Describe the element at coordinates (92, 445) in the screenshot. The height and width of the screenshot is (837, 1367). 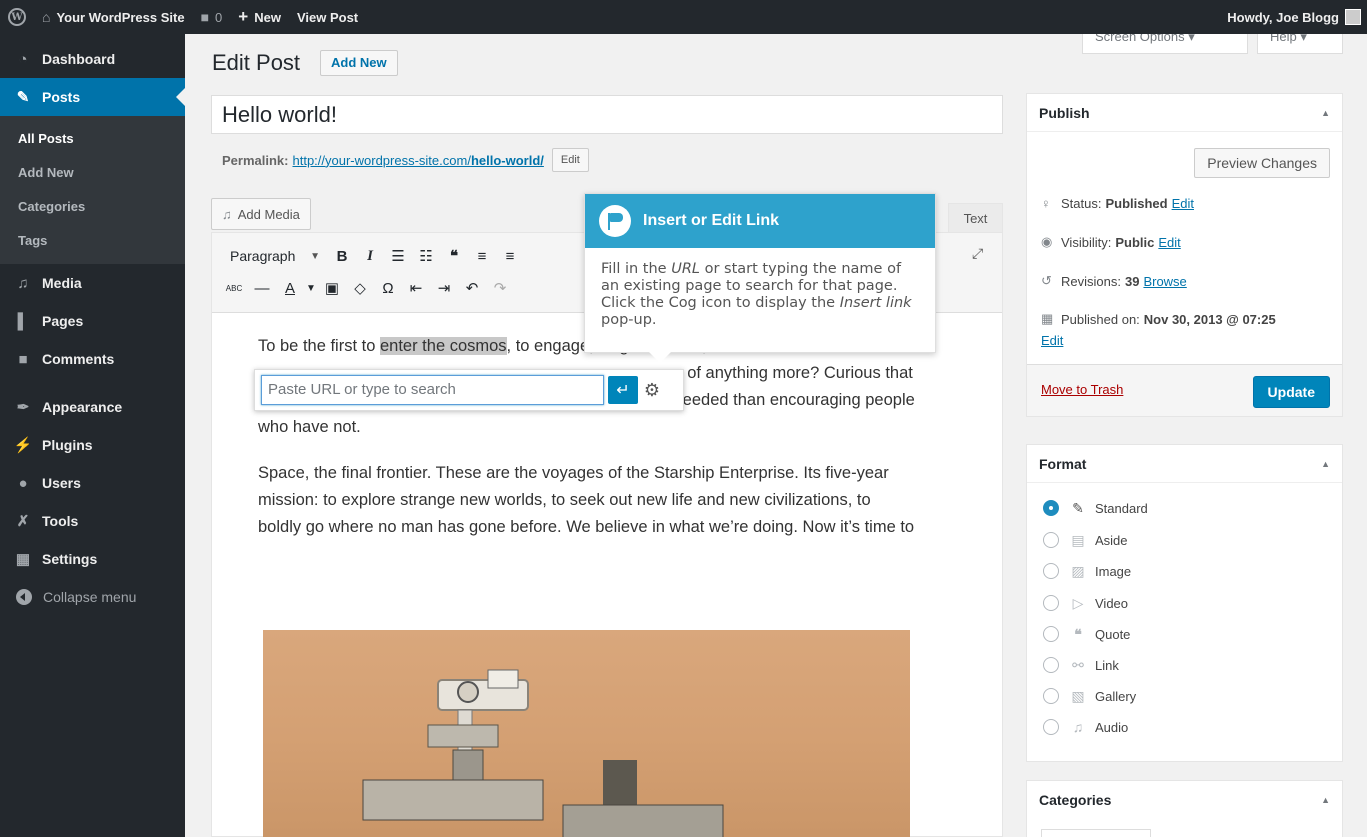
I see `menu-plugins: ⚡ Plugins` at that location.